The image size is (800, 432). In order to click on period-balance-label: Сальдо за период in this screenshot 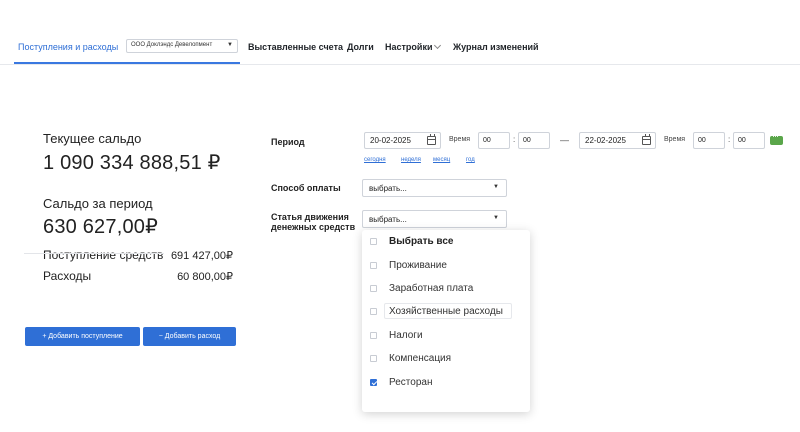, I will do `click(98, 203)`.